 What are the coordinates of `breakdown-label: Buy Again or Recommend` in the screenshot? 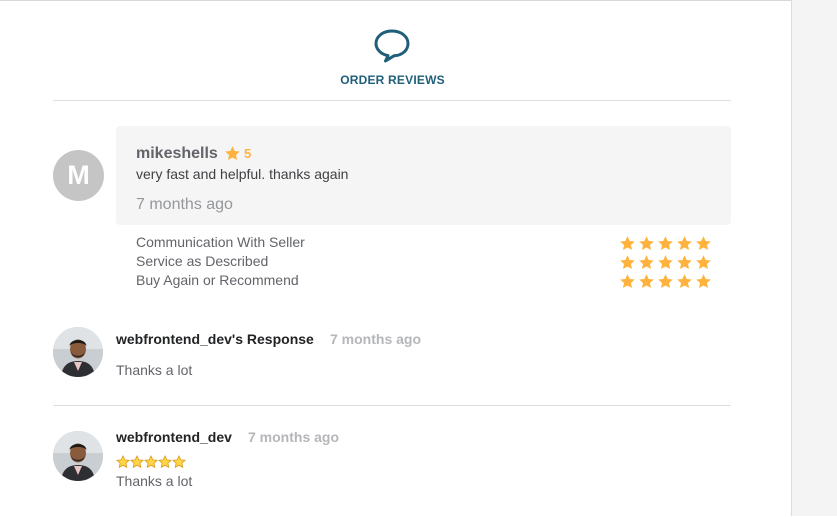 It's located at (217, 280).